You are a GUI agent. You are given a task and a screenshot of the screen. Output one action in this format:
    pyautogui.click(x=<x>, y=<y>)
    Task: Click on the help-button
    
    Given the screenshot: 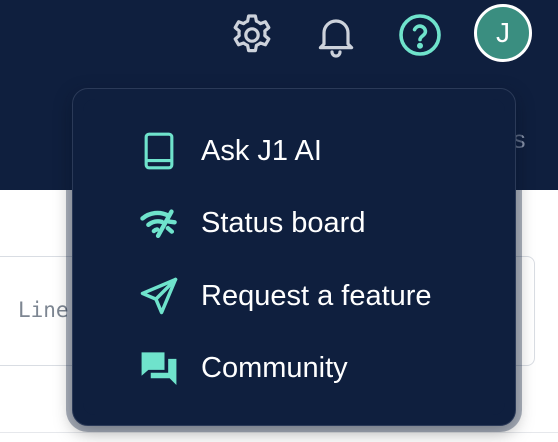 What is the action you would take?
    pyautogui.click(x=420, y=35)
    